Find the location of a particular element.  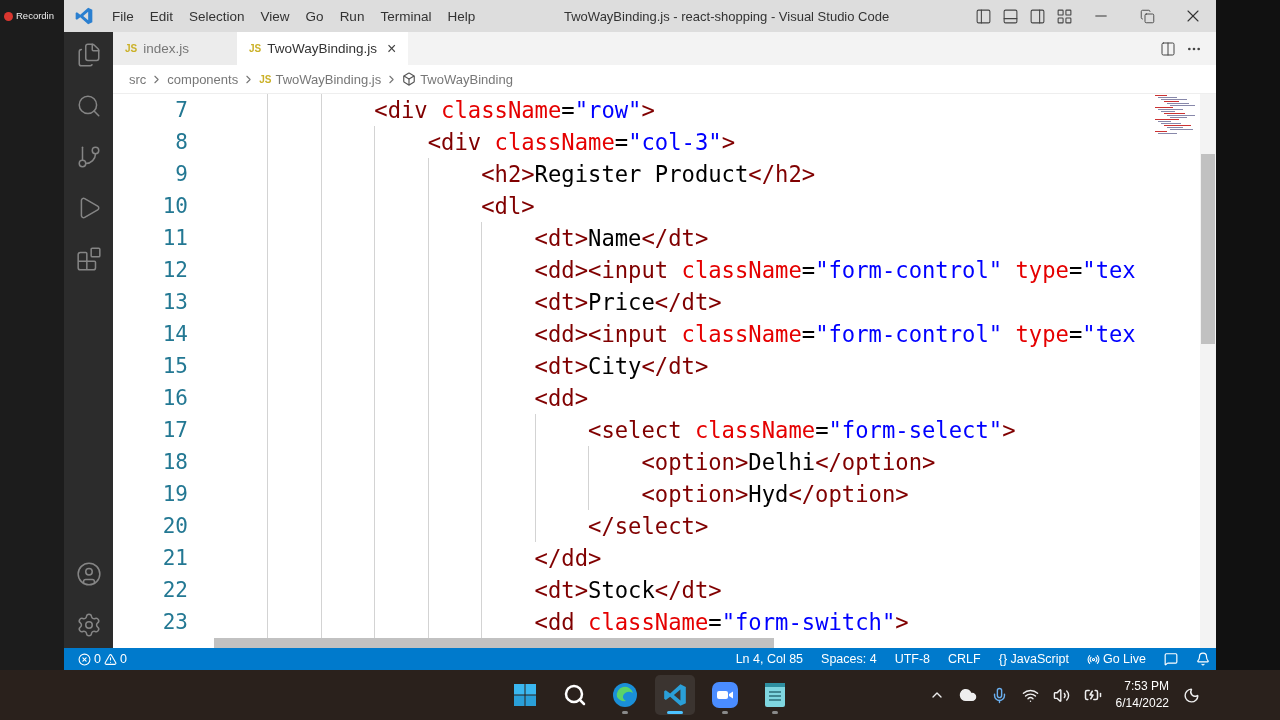

code-line: <select className="form-select"> is located at coordinates (680, 430).